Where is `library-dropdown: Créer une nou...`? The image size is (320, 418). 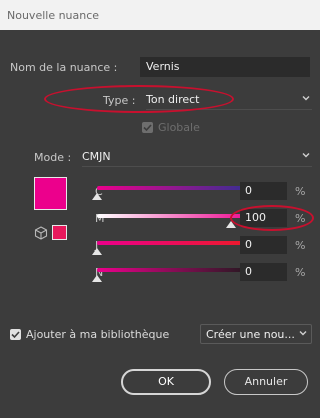 library-dropdown: Créer une nou... is located at coordinates (256, 334).